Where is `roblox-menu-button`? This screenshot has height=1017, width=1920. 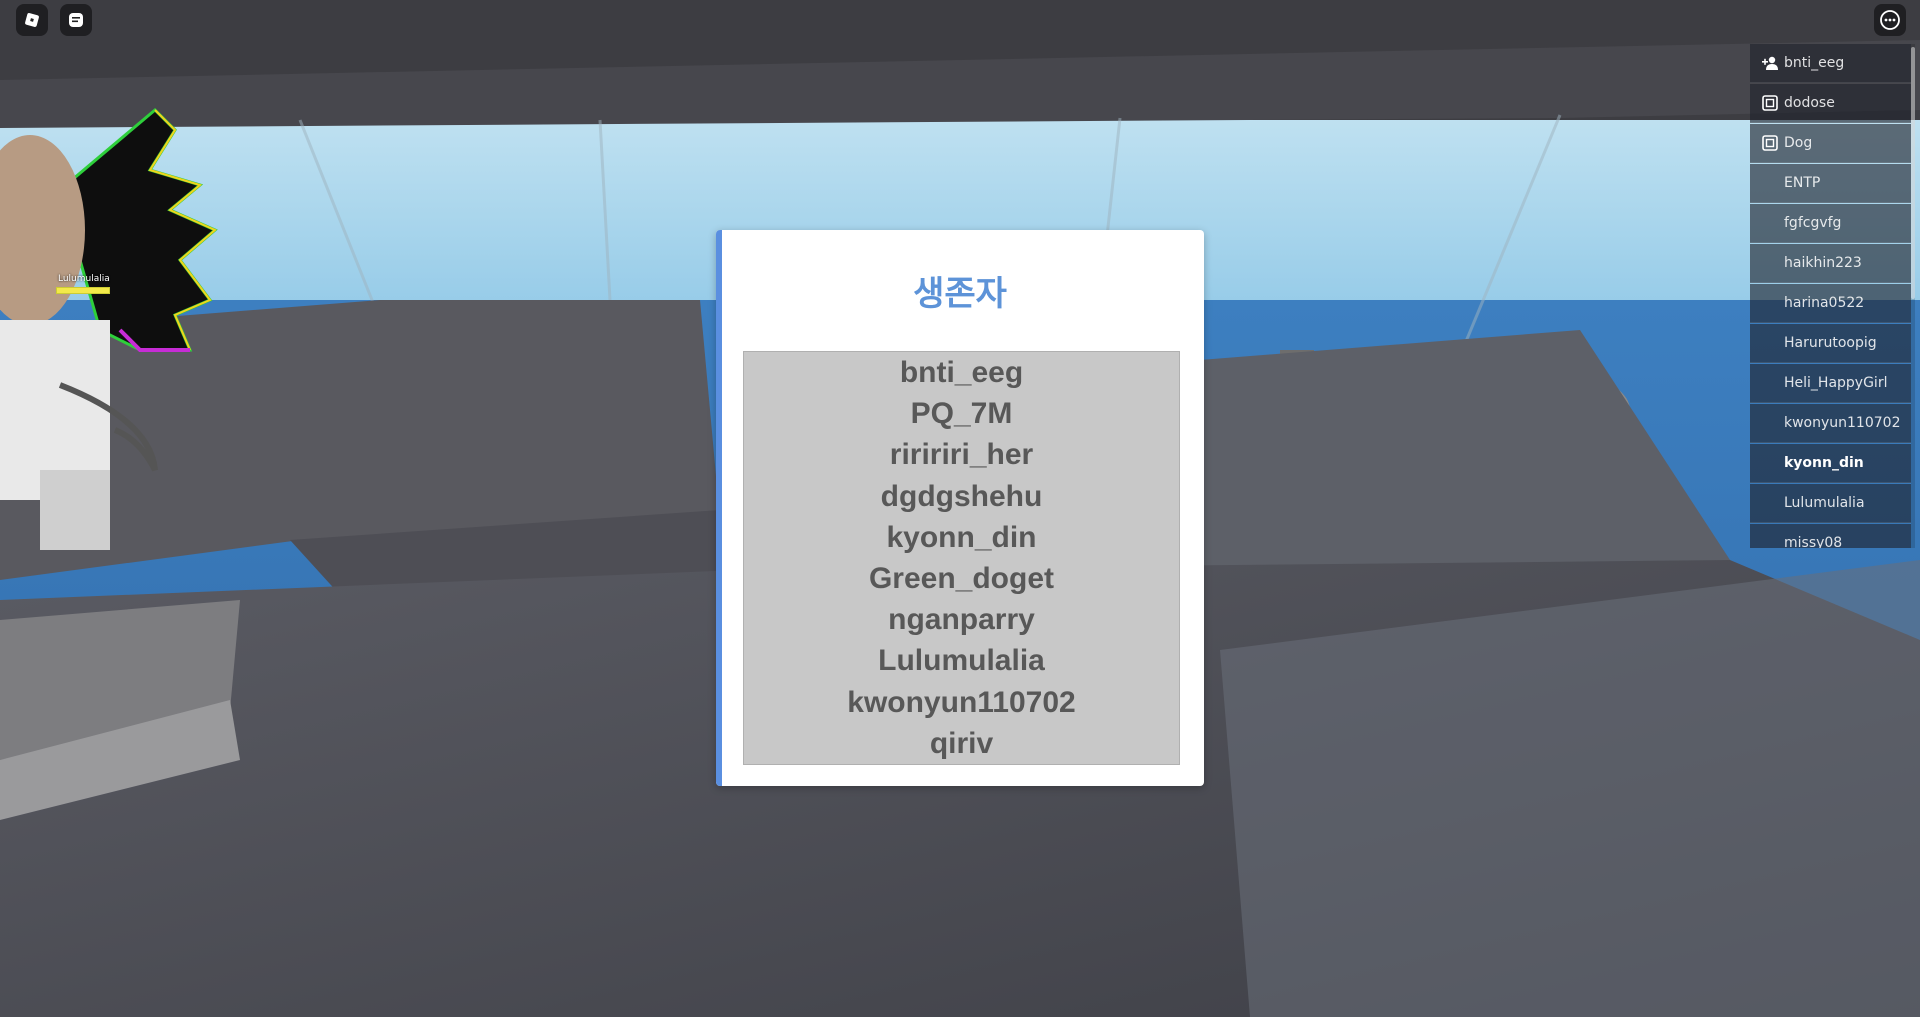
roblox-menu-button is located at coordinates (32, 20).